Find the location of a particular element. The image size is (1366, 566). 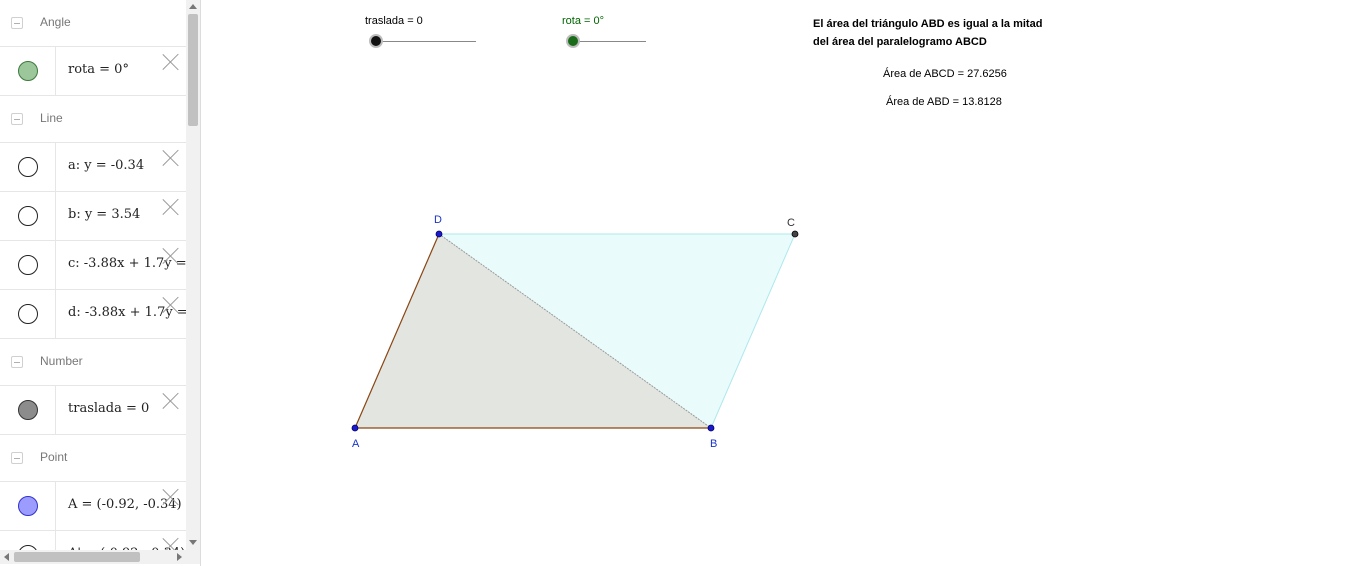

algebra-item: a: y = -0.34 is located at coordinates (93, 167).